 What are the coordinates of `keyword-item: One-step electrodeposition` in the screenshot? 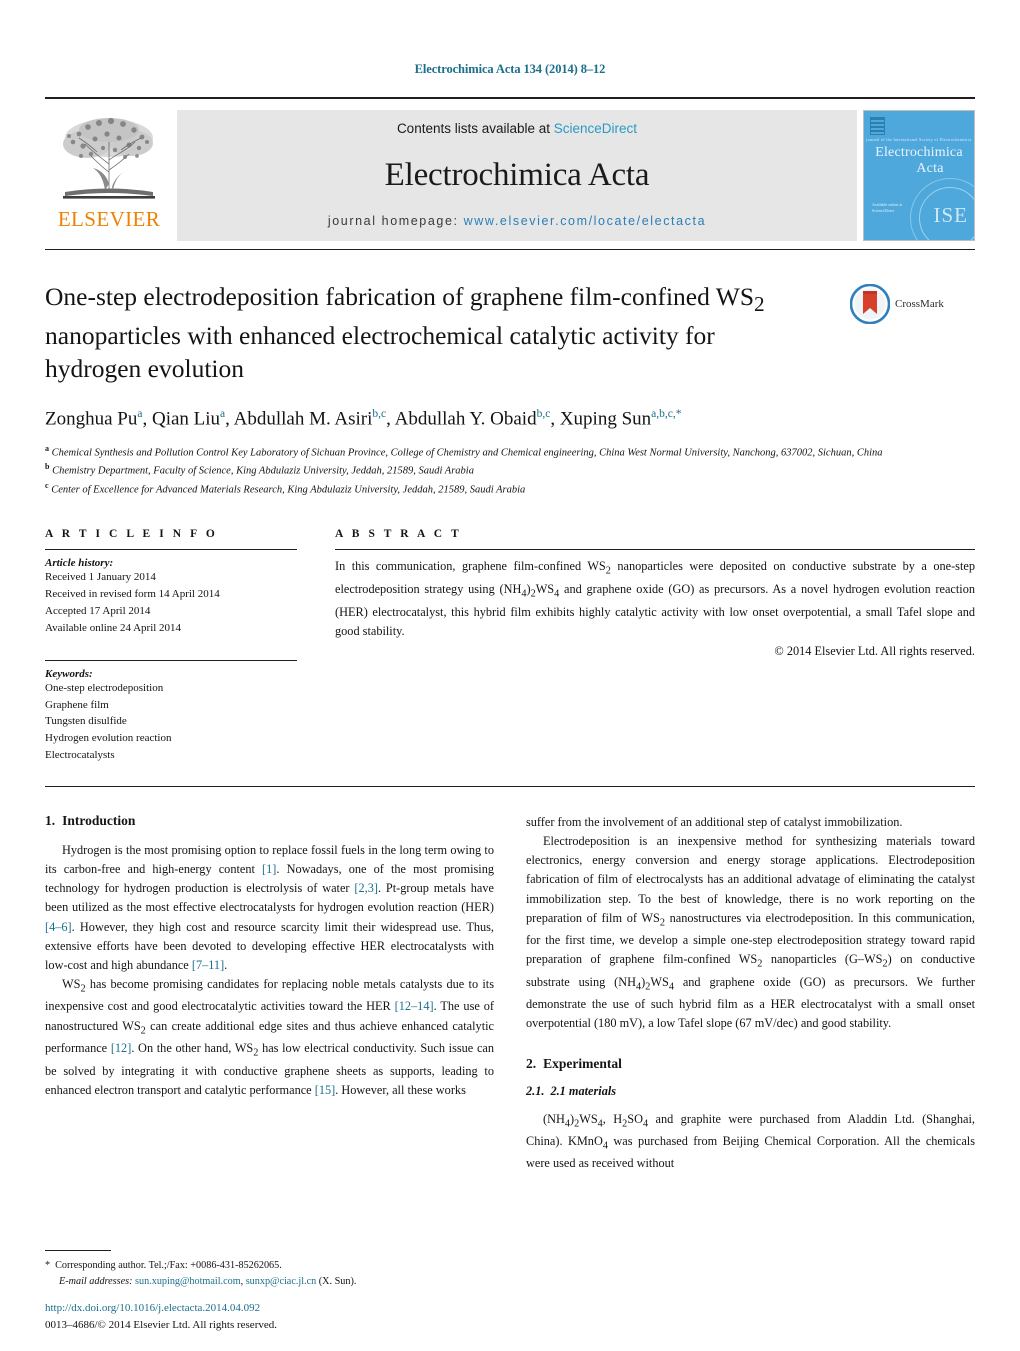 It's located at (104, 687).